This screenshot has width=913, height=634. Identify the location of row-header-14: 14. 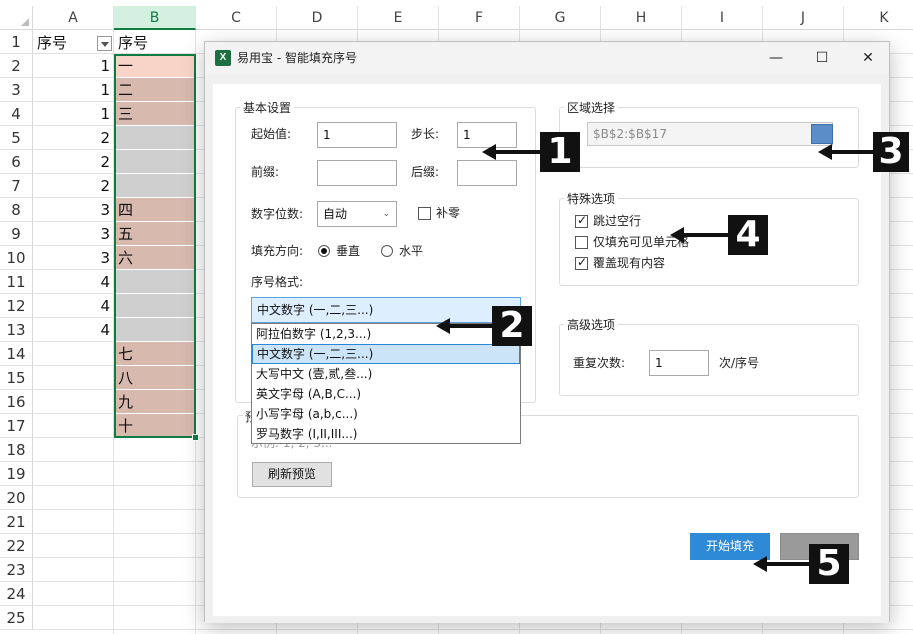
(16, 354).